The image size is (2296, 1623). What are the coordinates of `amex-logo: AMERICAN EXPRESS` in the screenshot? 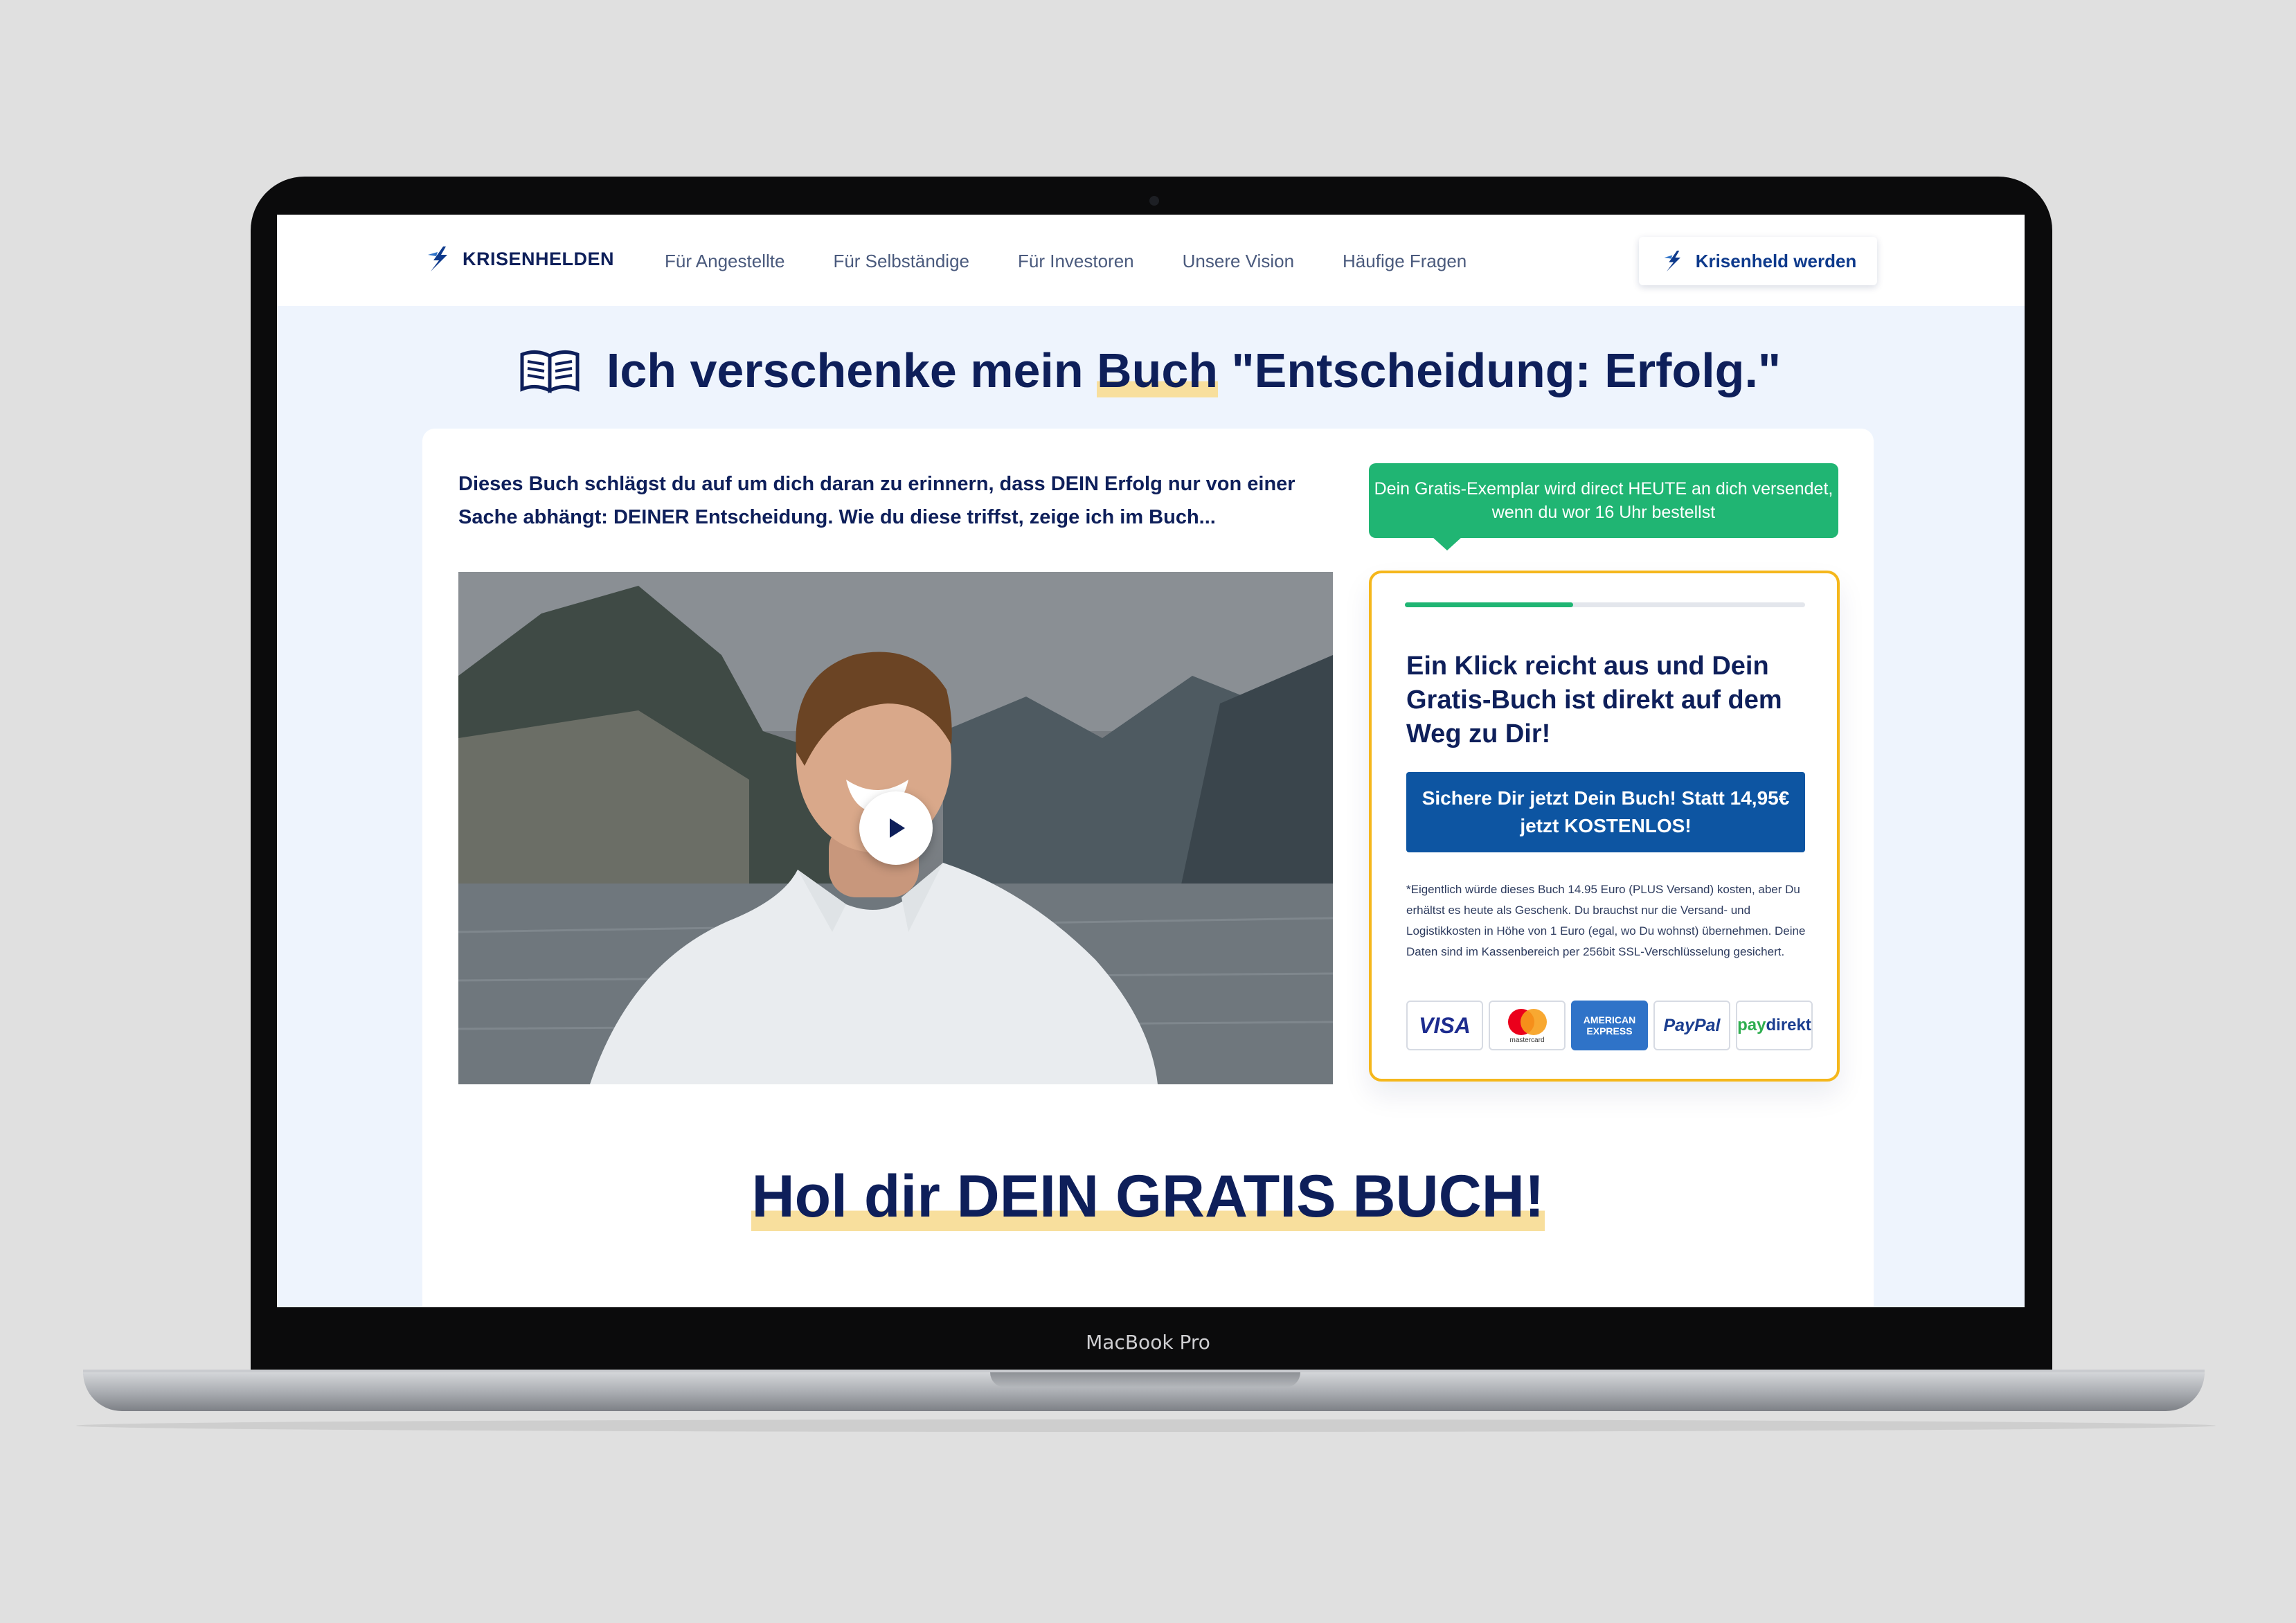 It's located at (1609, 1025).